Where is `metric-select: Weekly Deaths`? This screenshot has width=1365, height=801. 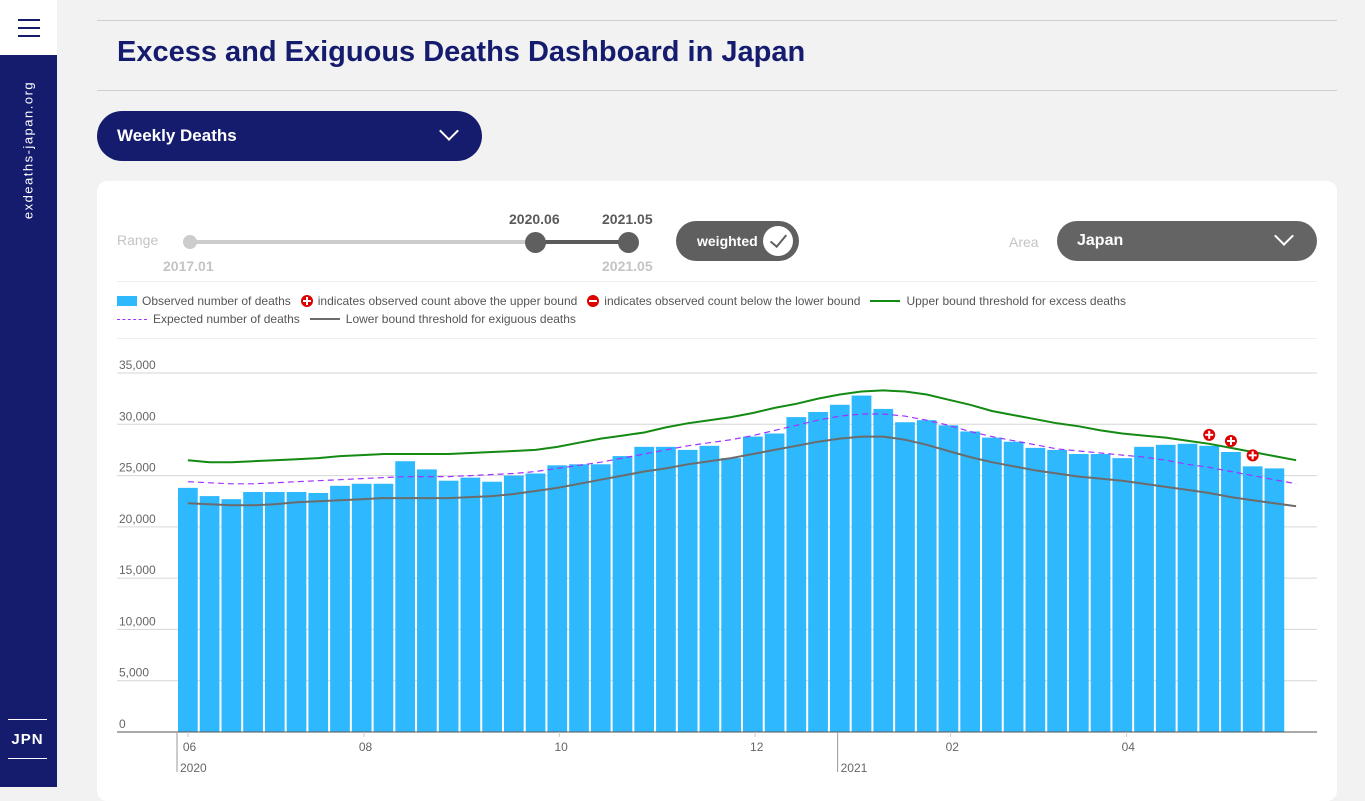
metric-select: Weekly Deaths is located at coordinates (289, 136).